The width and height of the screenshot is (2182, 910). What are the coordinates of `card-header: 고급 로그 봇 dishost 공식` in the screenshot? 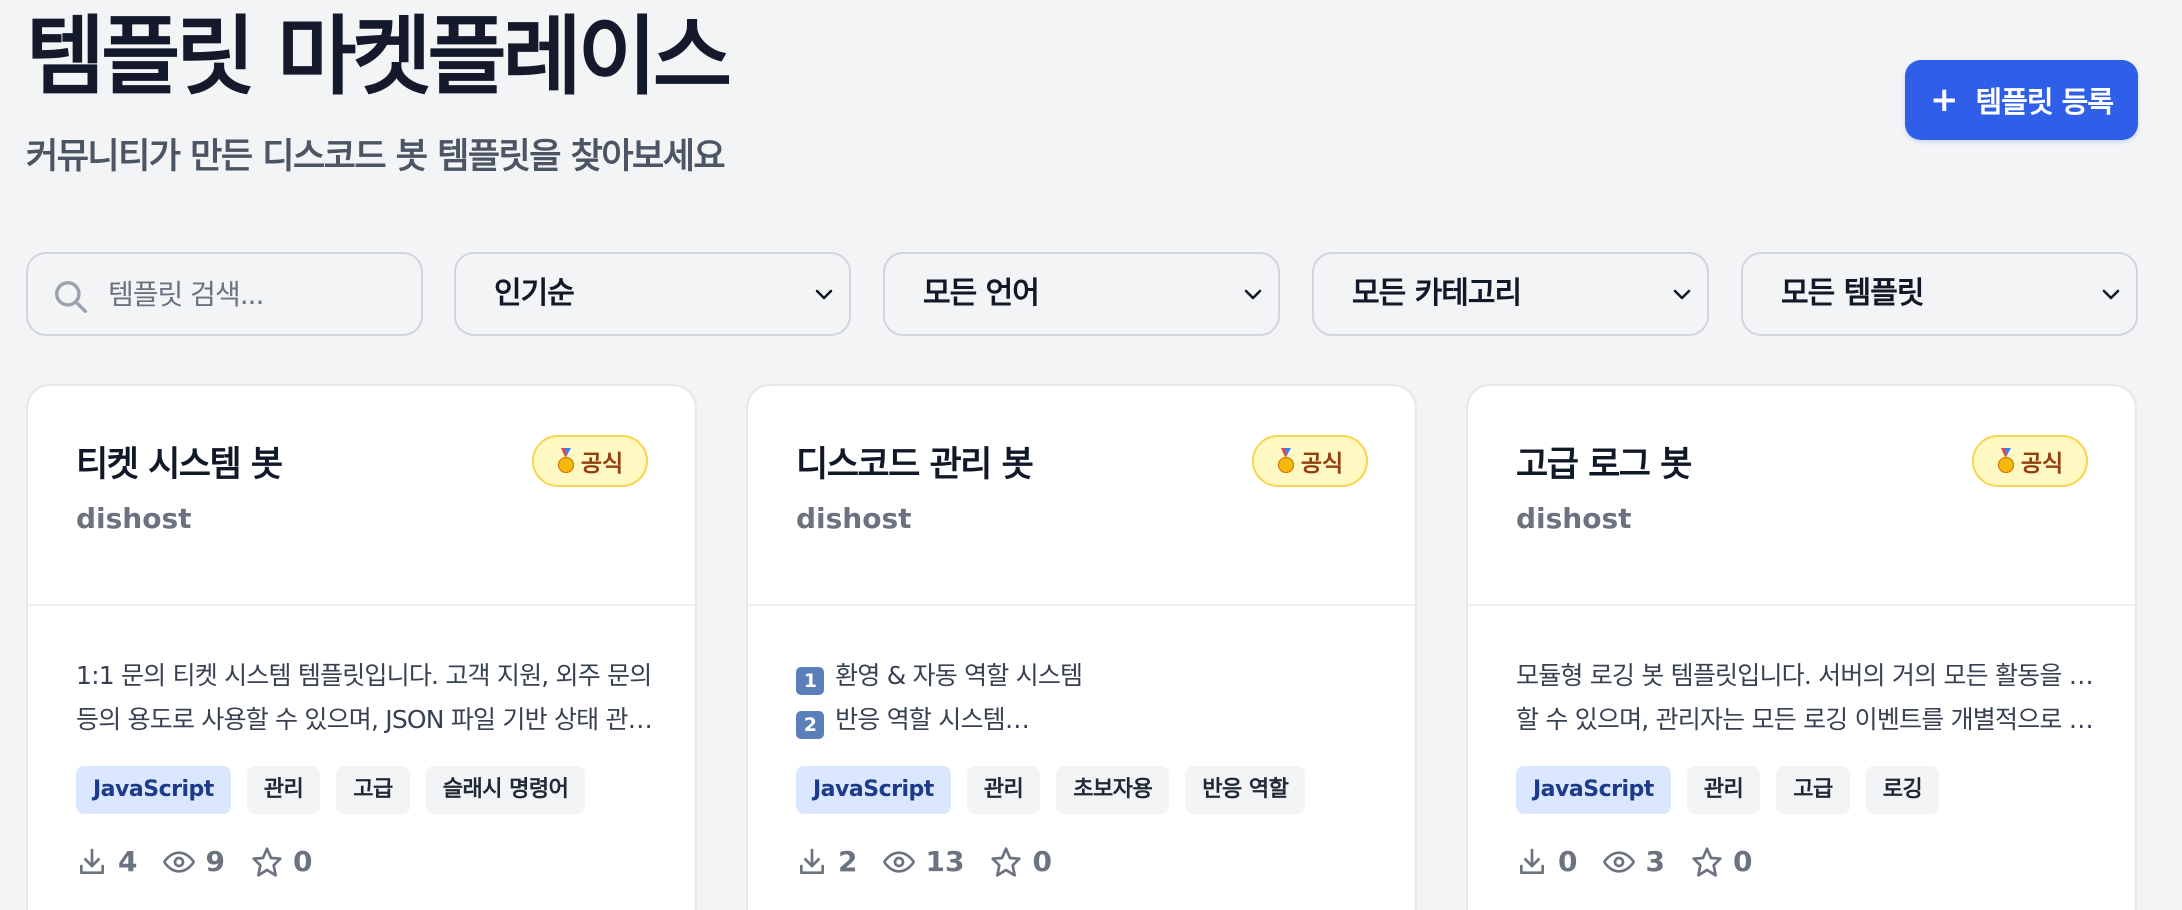 It's located at (1801, 496).